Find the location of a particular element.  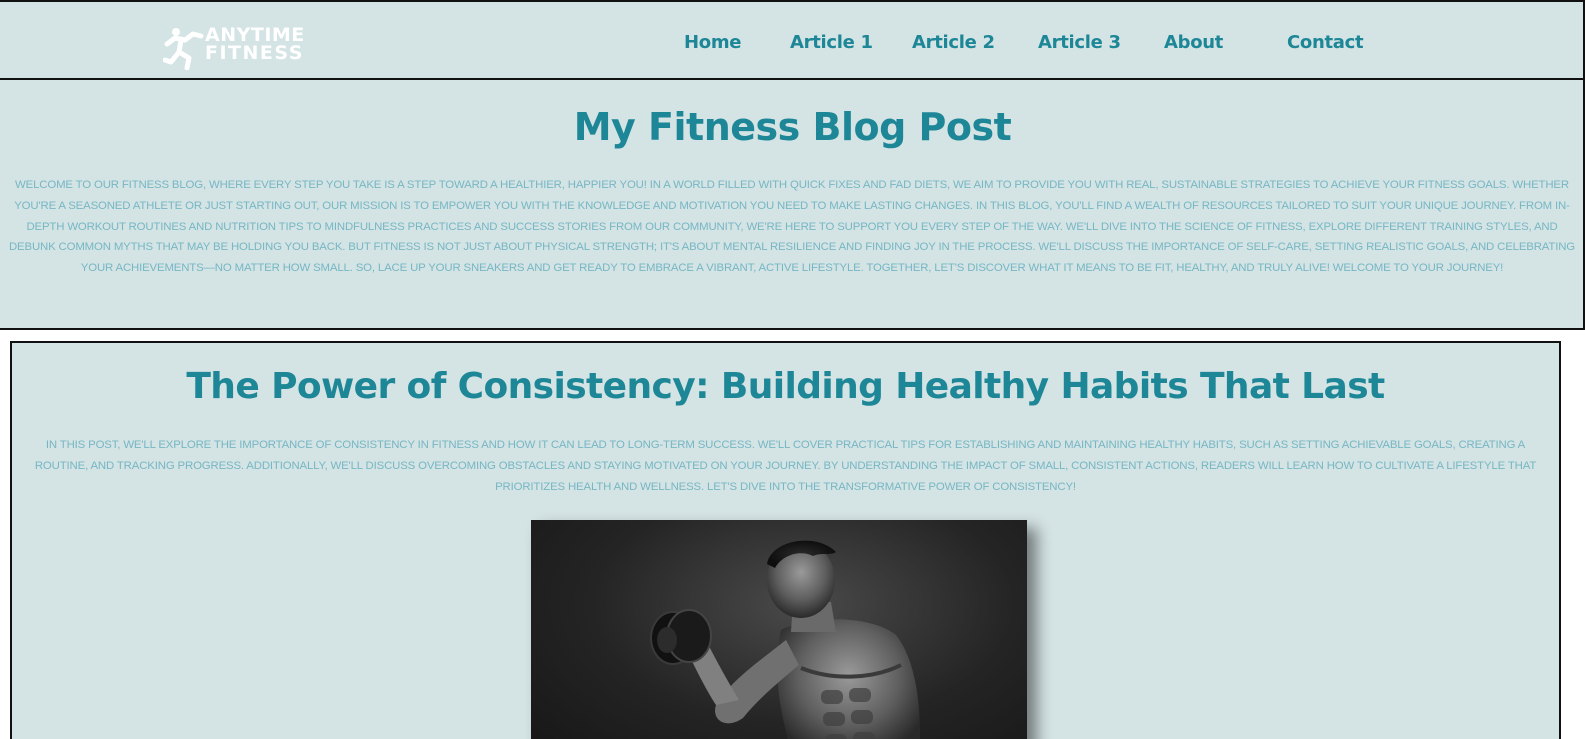

page-title: My Fitness Blog Post is located at coordinates (792, 127).